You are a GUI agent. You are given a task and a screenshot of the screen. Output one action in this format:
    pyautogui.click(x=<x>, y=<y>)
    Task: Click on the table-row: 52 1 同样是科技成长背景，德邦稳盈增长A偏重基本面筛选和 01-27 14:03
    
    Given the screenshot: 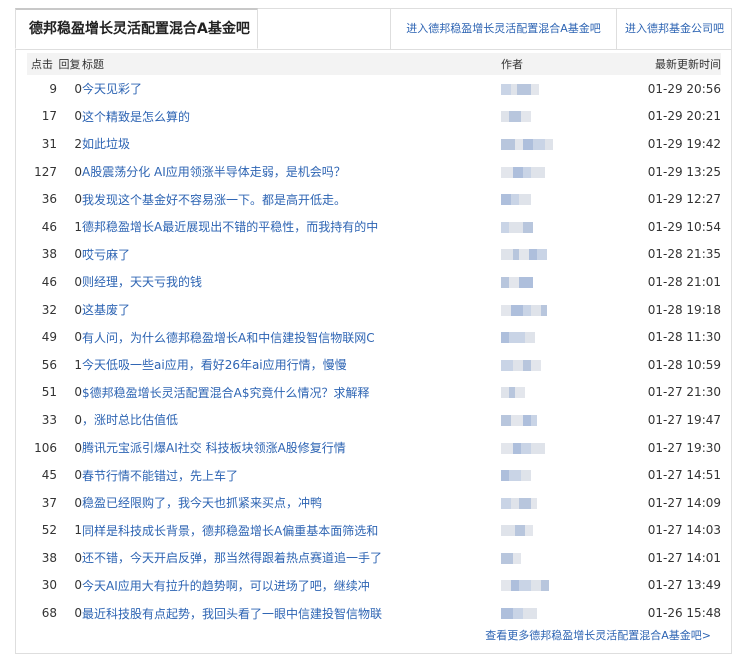 What is the action you would take?
    pyautogui.click(x=374, y=531)
    